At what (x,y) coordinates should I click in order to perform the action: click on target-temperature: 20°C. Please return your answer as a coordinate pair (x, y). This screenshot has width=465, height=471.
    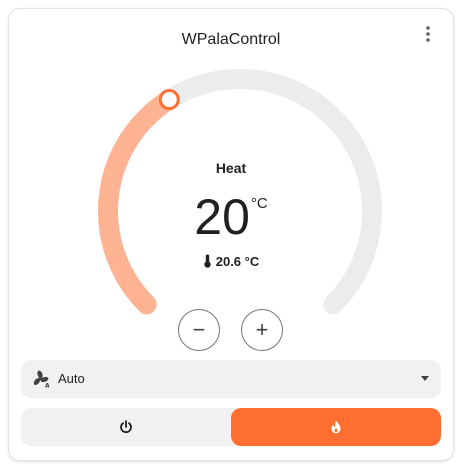
    Looking at the image, I should click on (231, 217).